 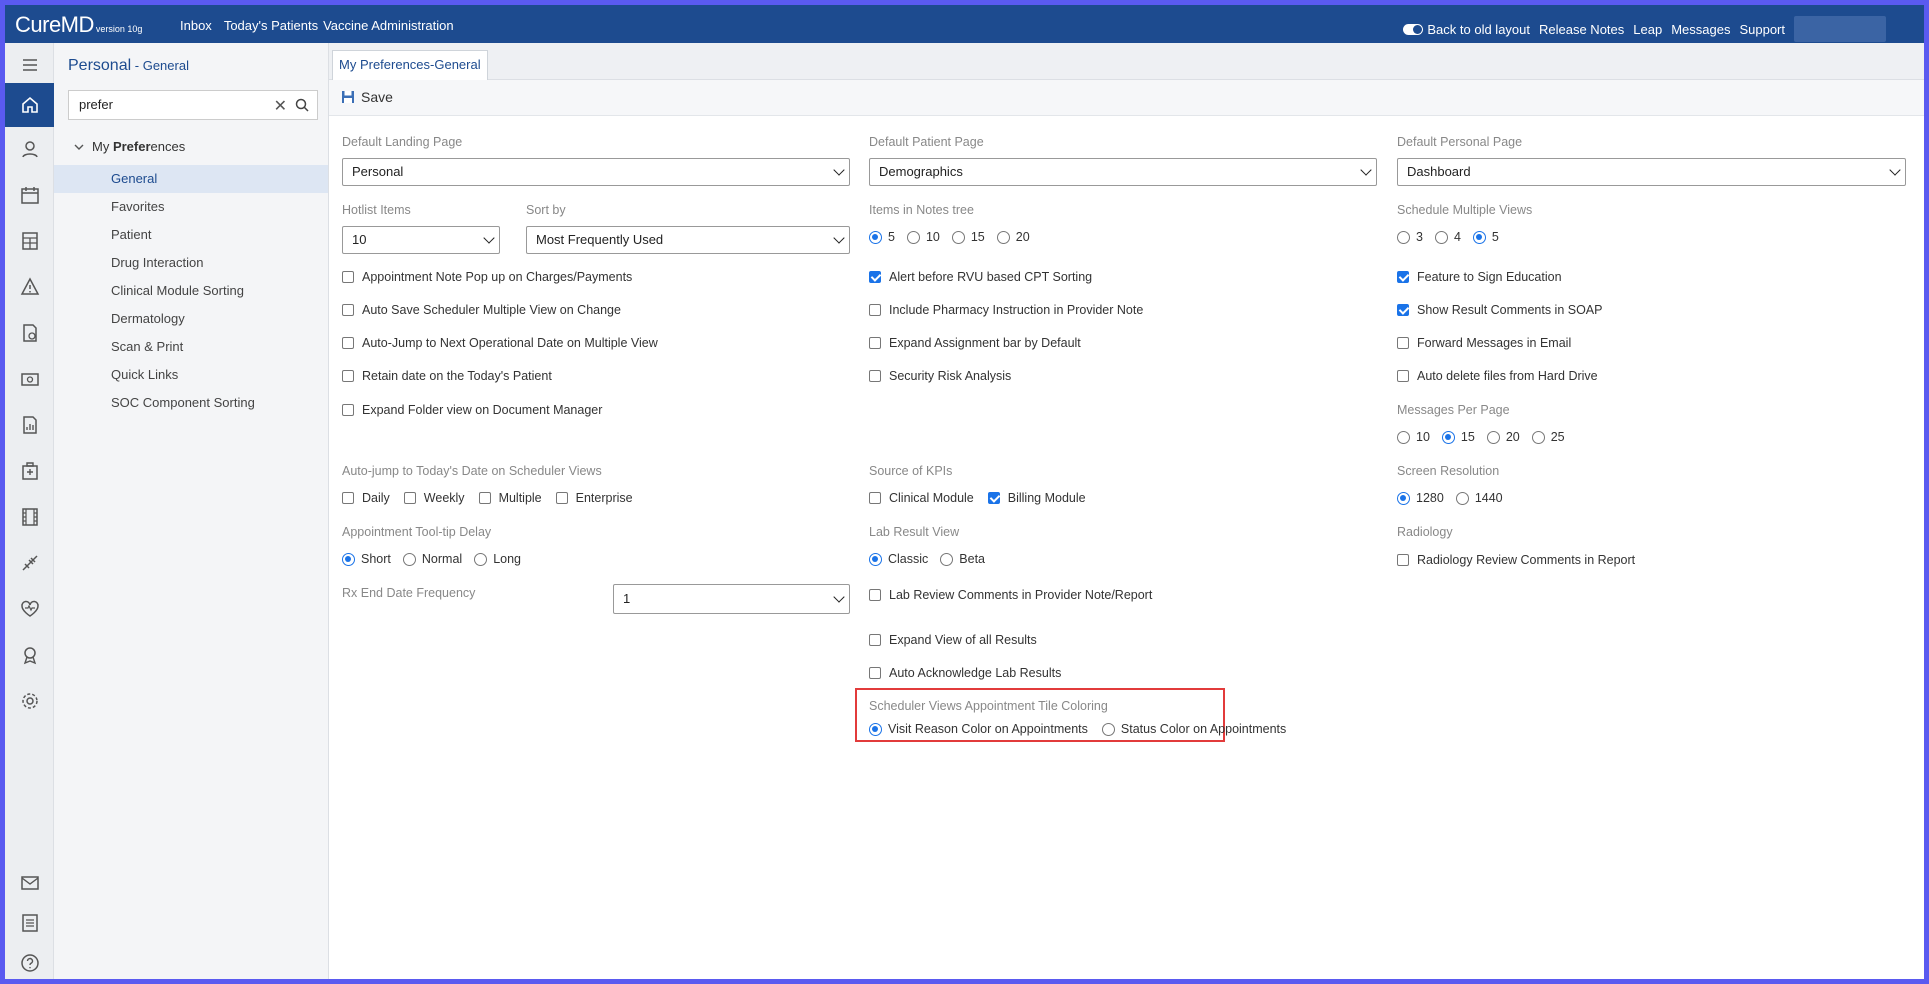 I want to click on link-leap: Leap, so click(x=1647, y=29).